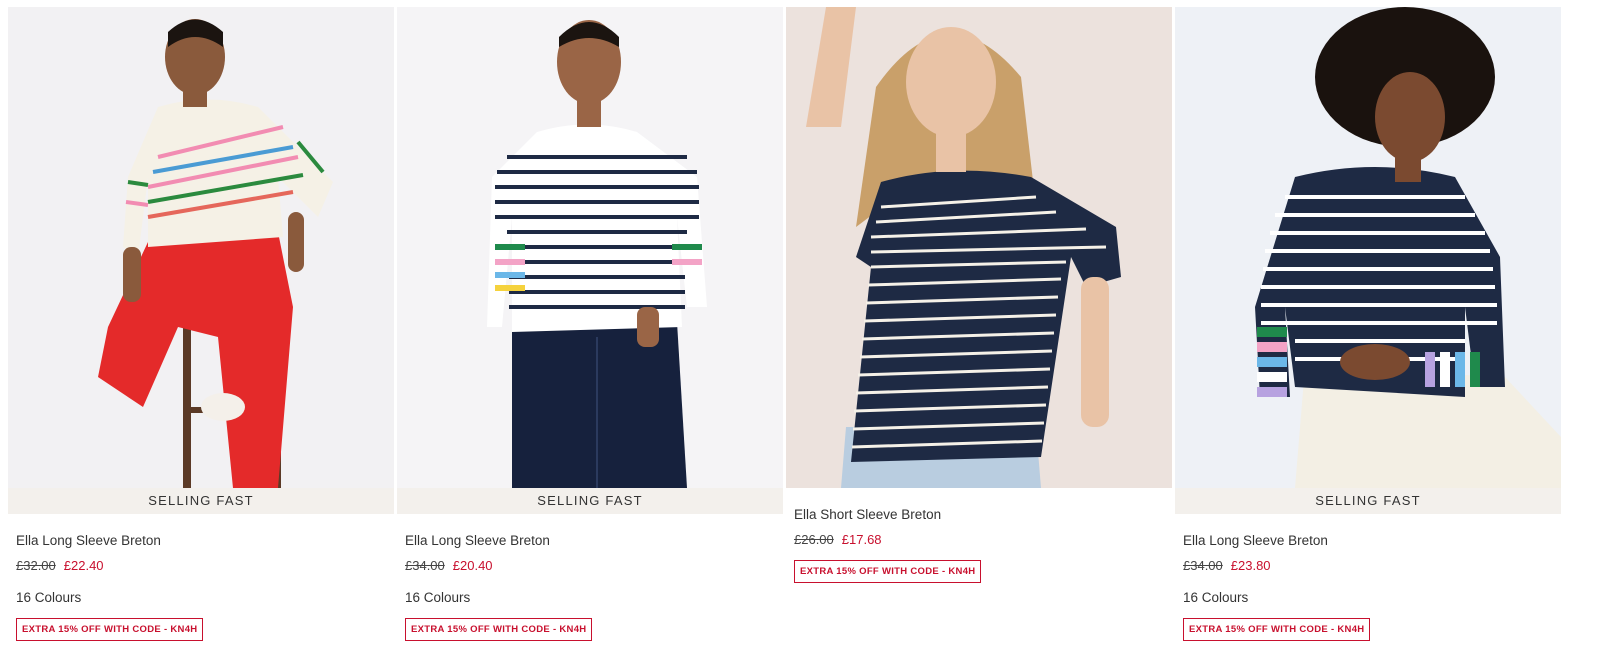  Describe the element at coordinates (979, 540) in the screenshot. I see `product-price: £26.00 £17.68` at that location.